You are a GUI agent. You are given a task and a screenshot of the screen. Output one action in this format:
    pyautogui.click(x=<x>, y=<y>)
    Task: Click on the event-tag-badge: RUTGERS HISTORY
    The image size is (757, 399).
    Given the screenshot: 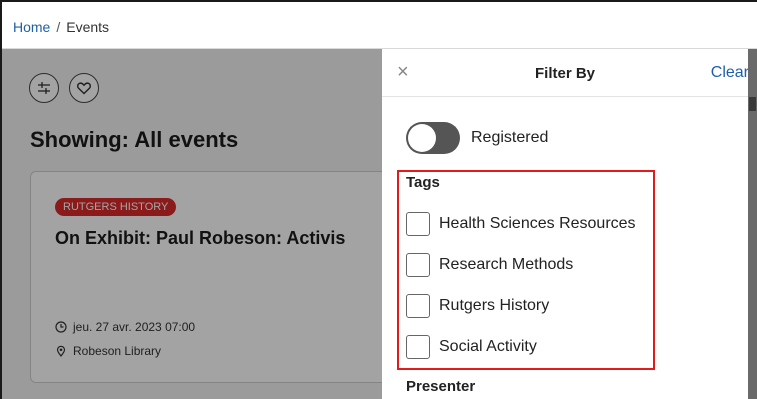 What is the action you would take?
    pyautogui.click(x=116, y=207)
    